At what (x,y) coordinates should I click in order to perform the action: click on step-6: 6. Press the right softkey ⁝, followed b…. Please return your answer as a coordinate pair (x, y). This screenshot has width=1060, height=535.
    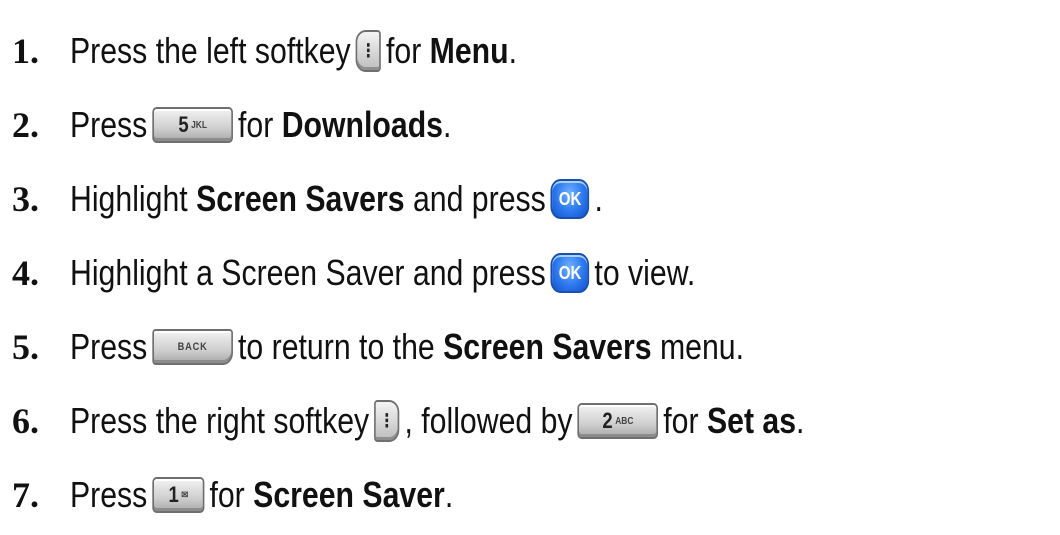
    Looking at the image, I should click on (532, 421).